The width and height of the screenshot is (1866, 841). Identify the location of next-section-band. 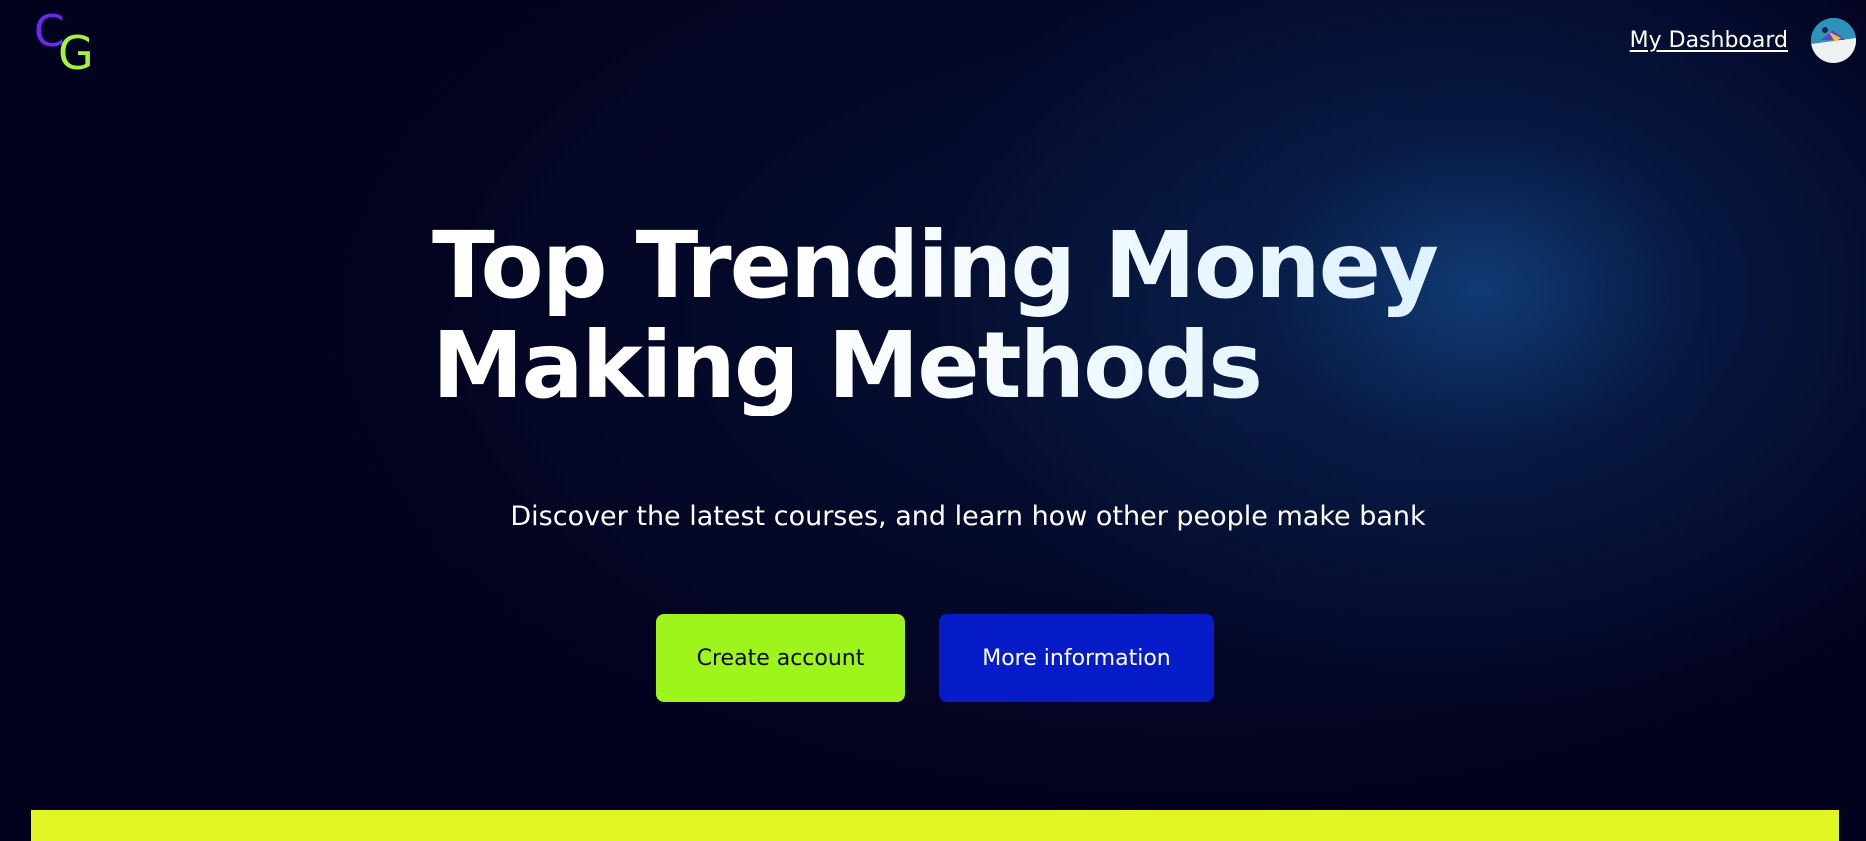
(935, 825).